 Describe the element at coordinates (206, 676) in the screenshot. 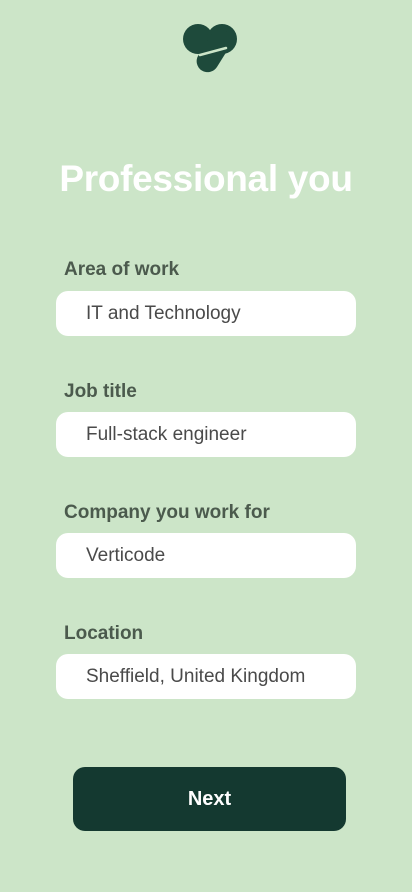

I see `location-field` at that location.